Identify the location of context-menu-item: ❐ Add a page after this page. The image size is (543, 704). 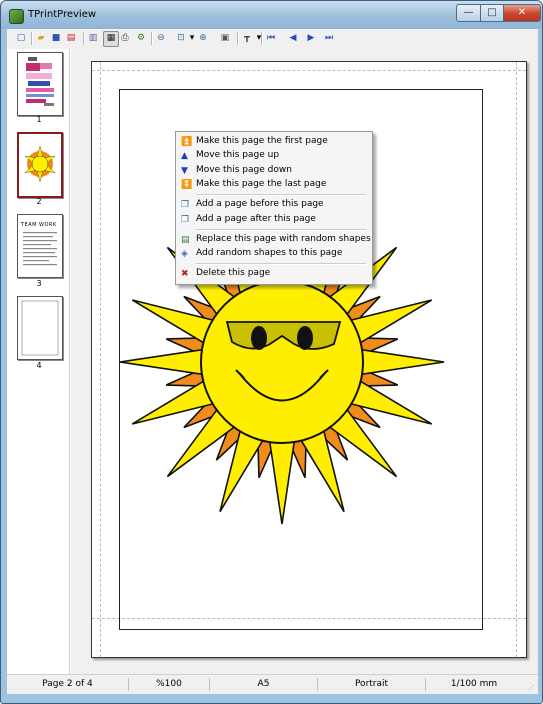
(273, 220).